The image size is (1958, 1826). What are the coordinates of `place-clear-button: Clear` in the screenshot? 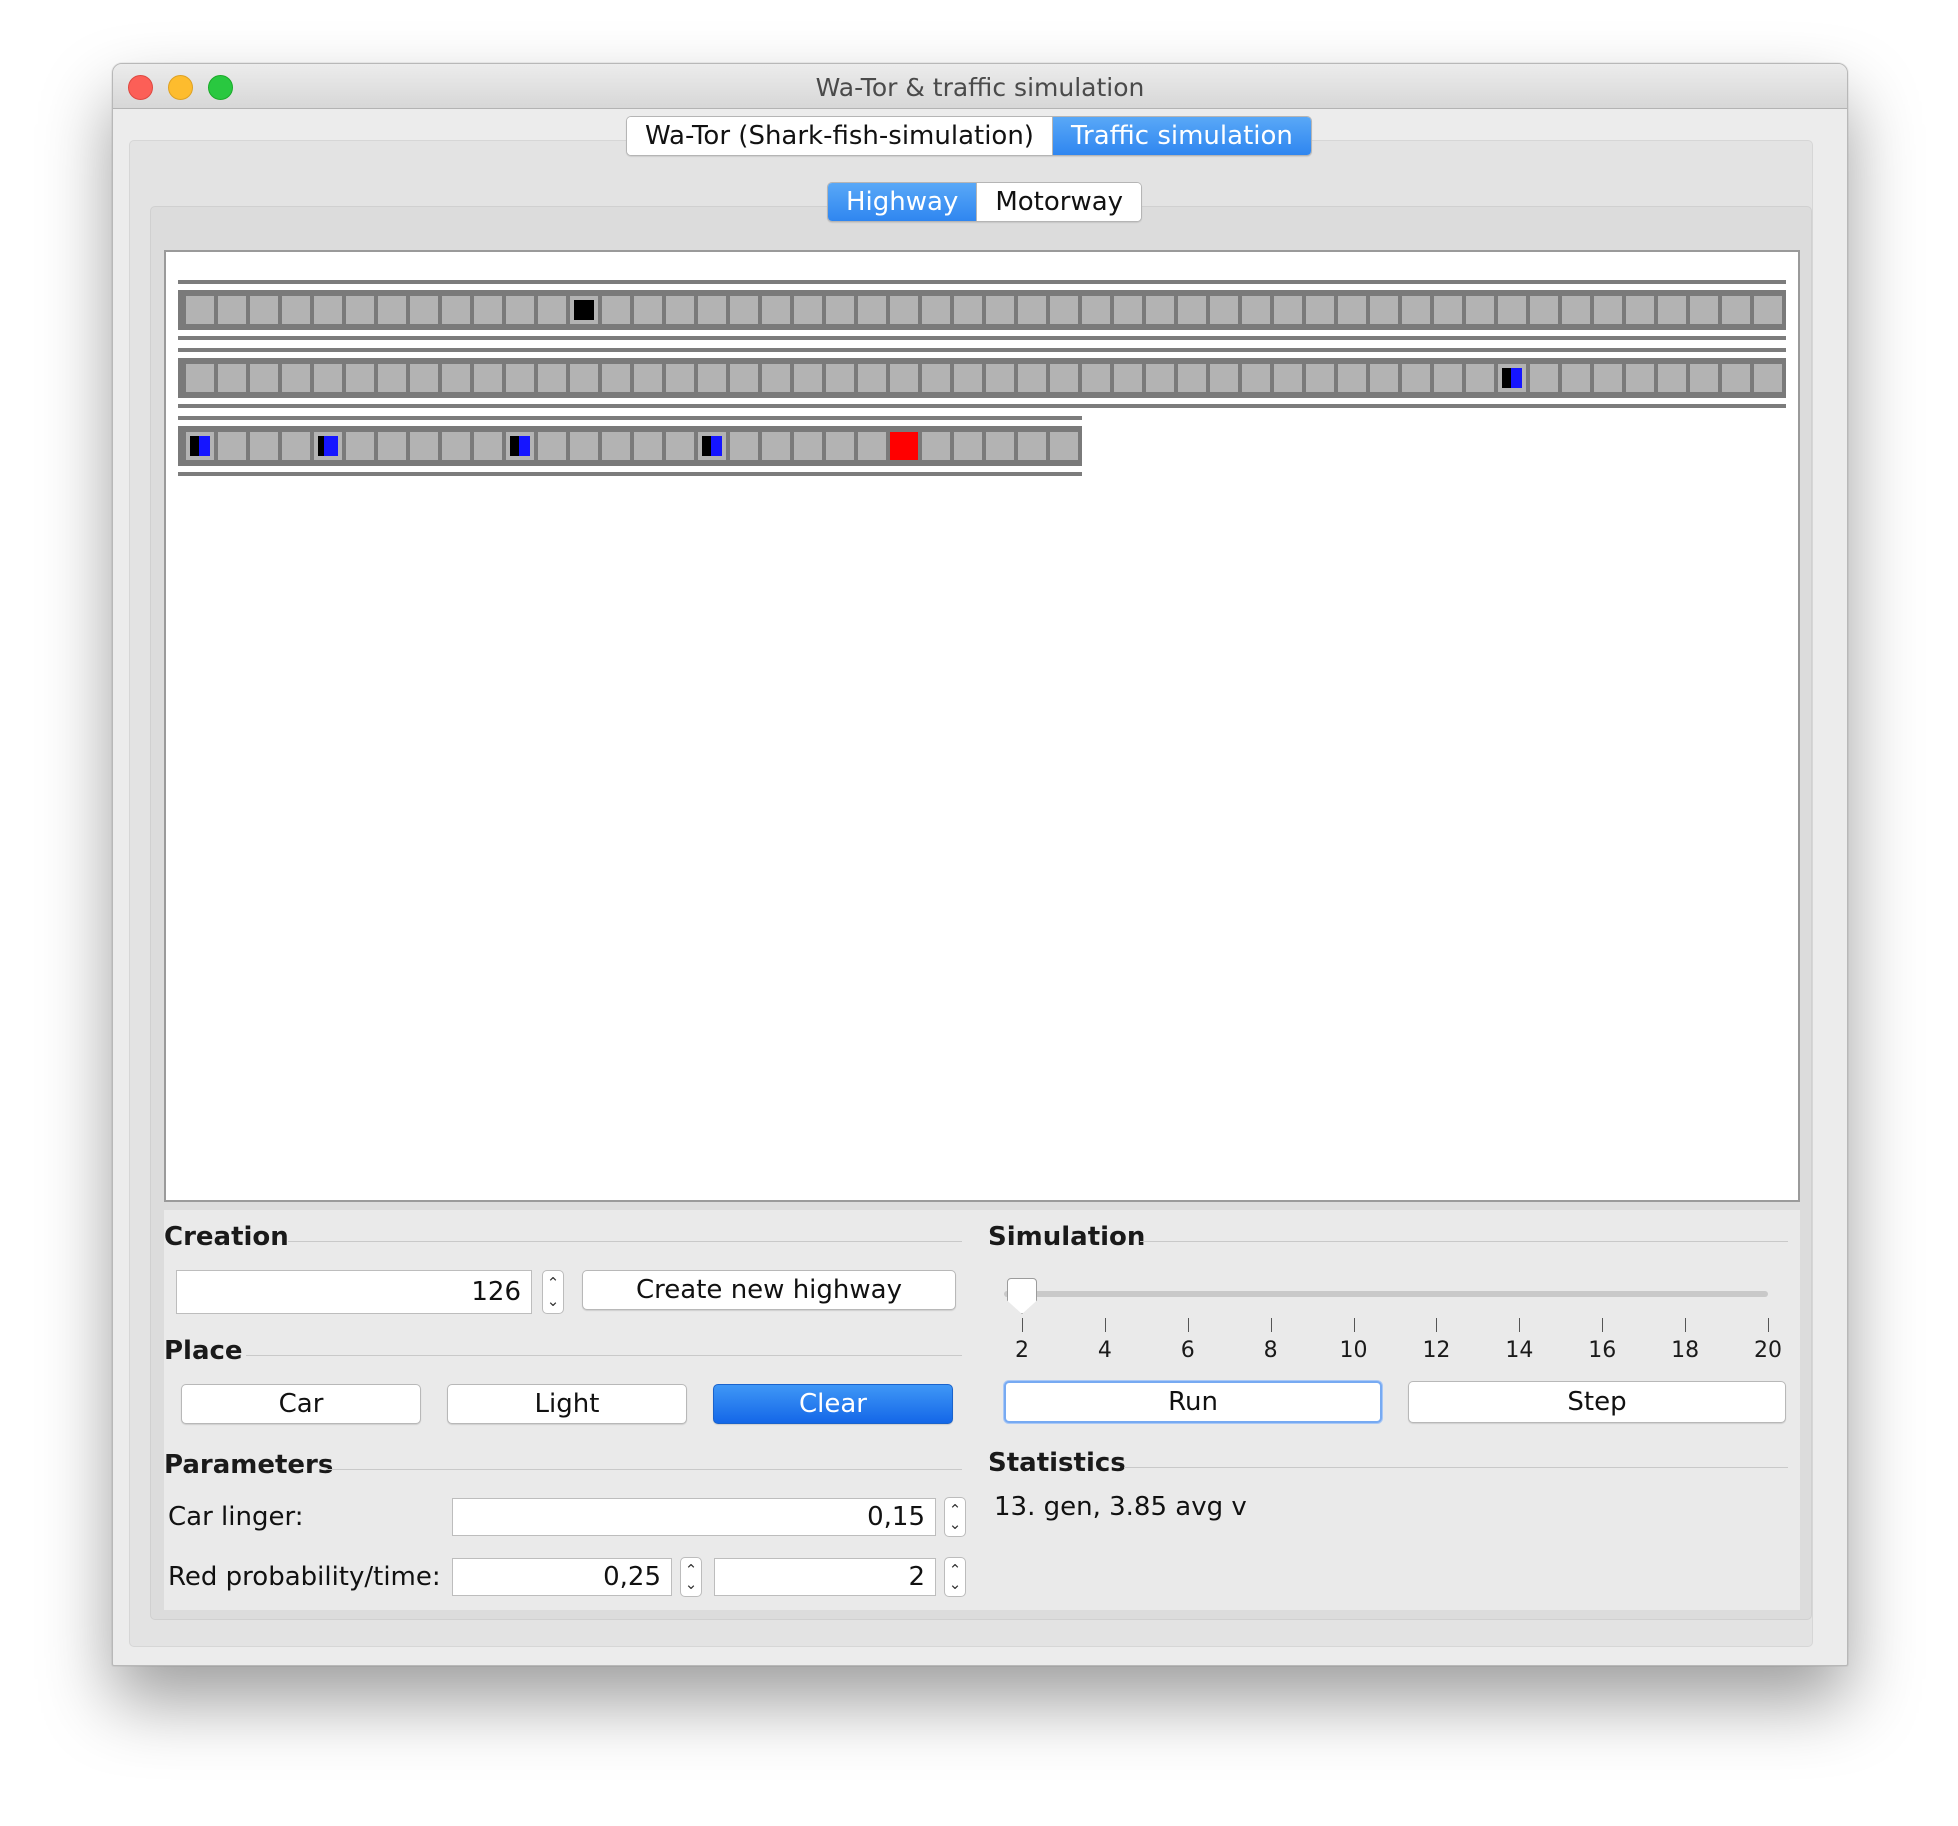 It's located at (833, 1404).